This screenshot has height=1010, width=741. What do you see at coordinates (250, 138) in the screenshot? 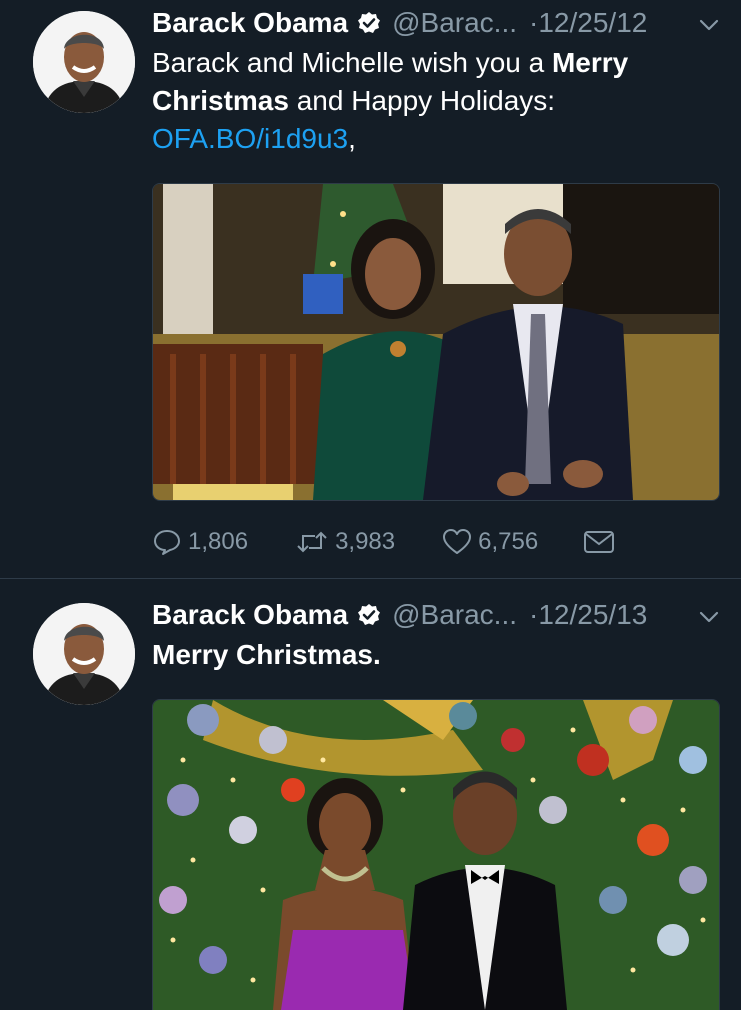
I see `tweet-link: OFA.BO/i1d9u3` at bounding box center [250, 138].